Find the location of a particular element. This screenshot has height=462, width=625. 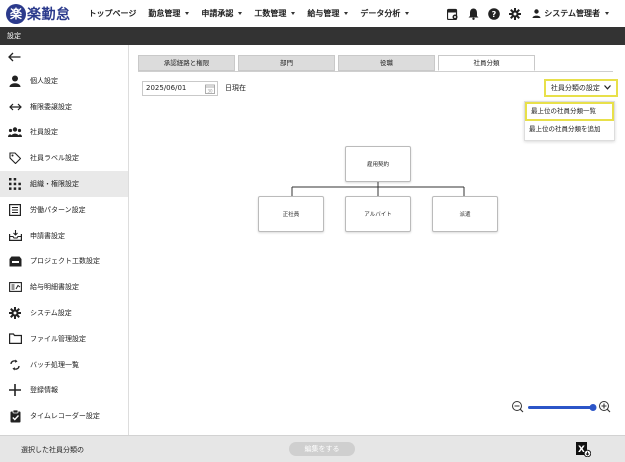

tag-icon is located at coordinates (15, 158).